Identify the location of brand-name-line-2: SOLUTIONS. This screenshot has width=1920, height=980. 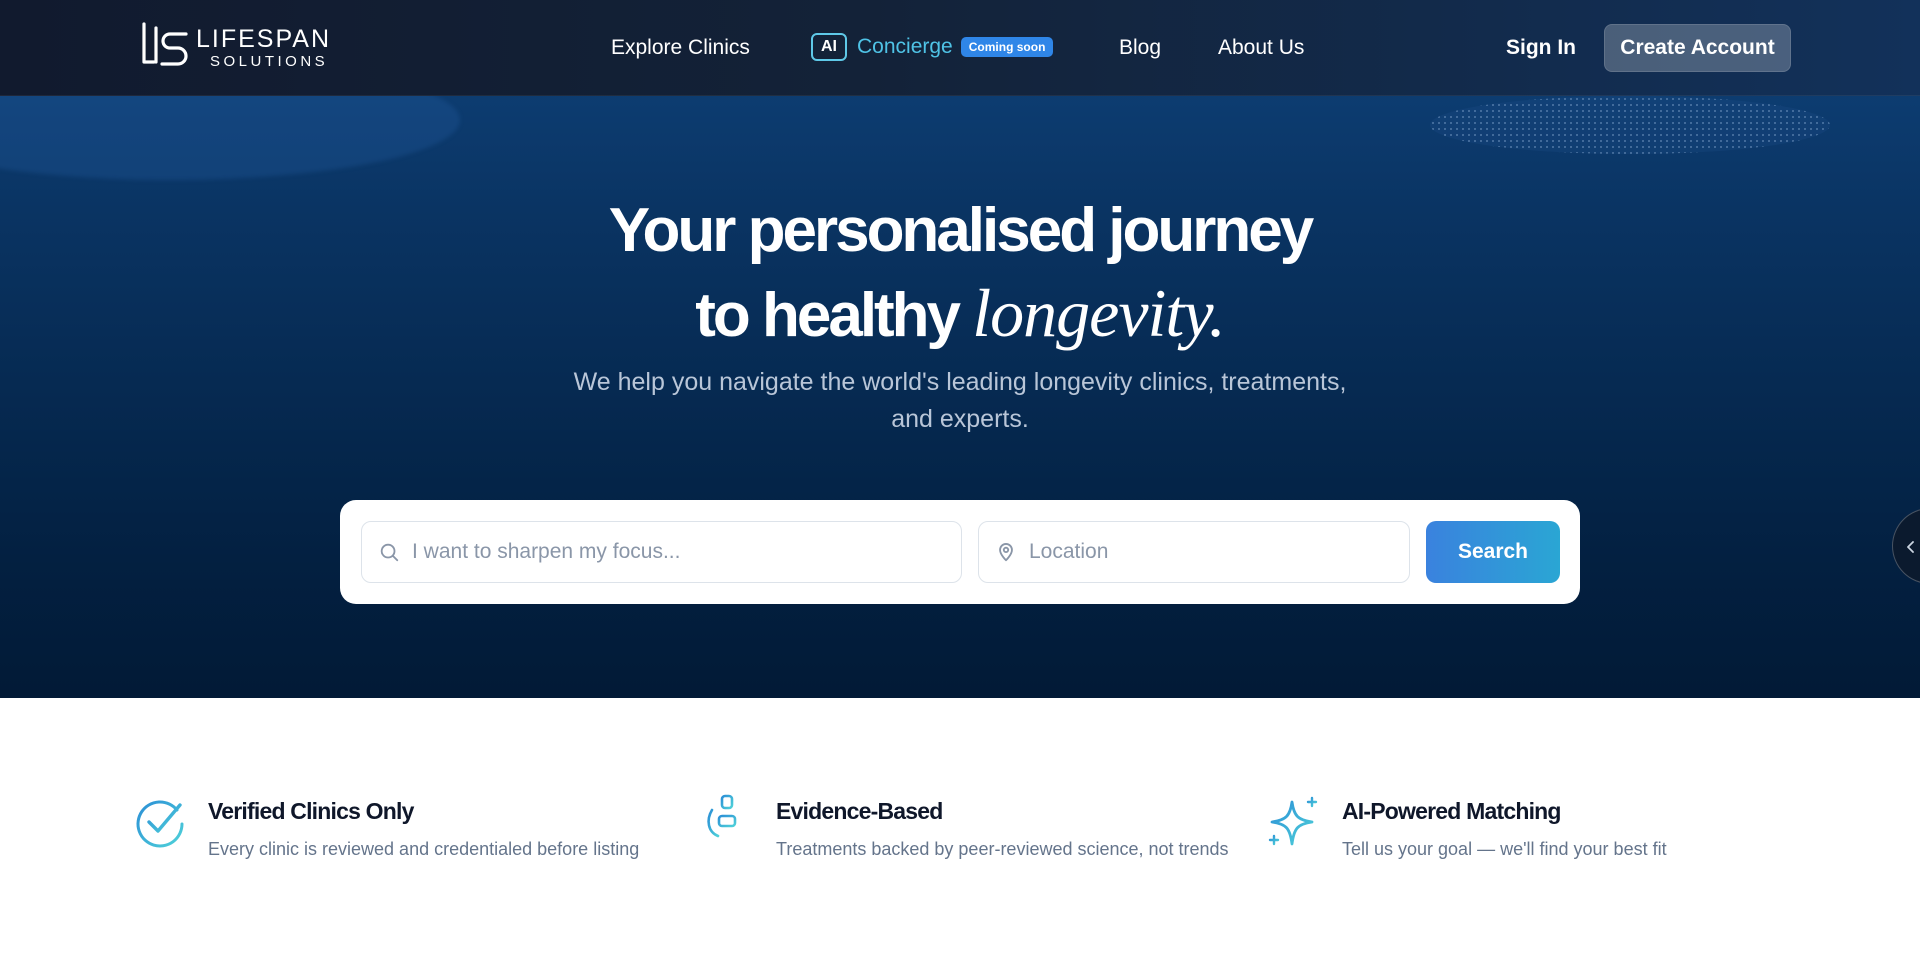
(269, 61).